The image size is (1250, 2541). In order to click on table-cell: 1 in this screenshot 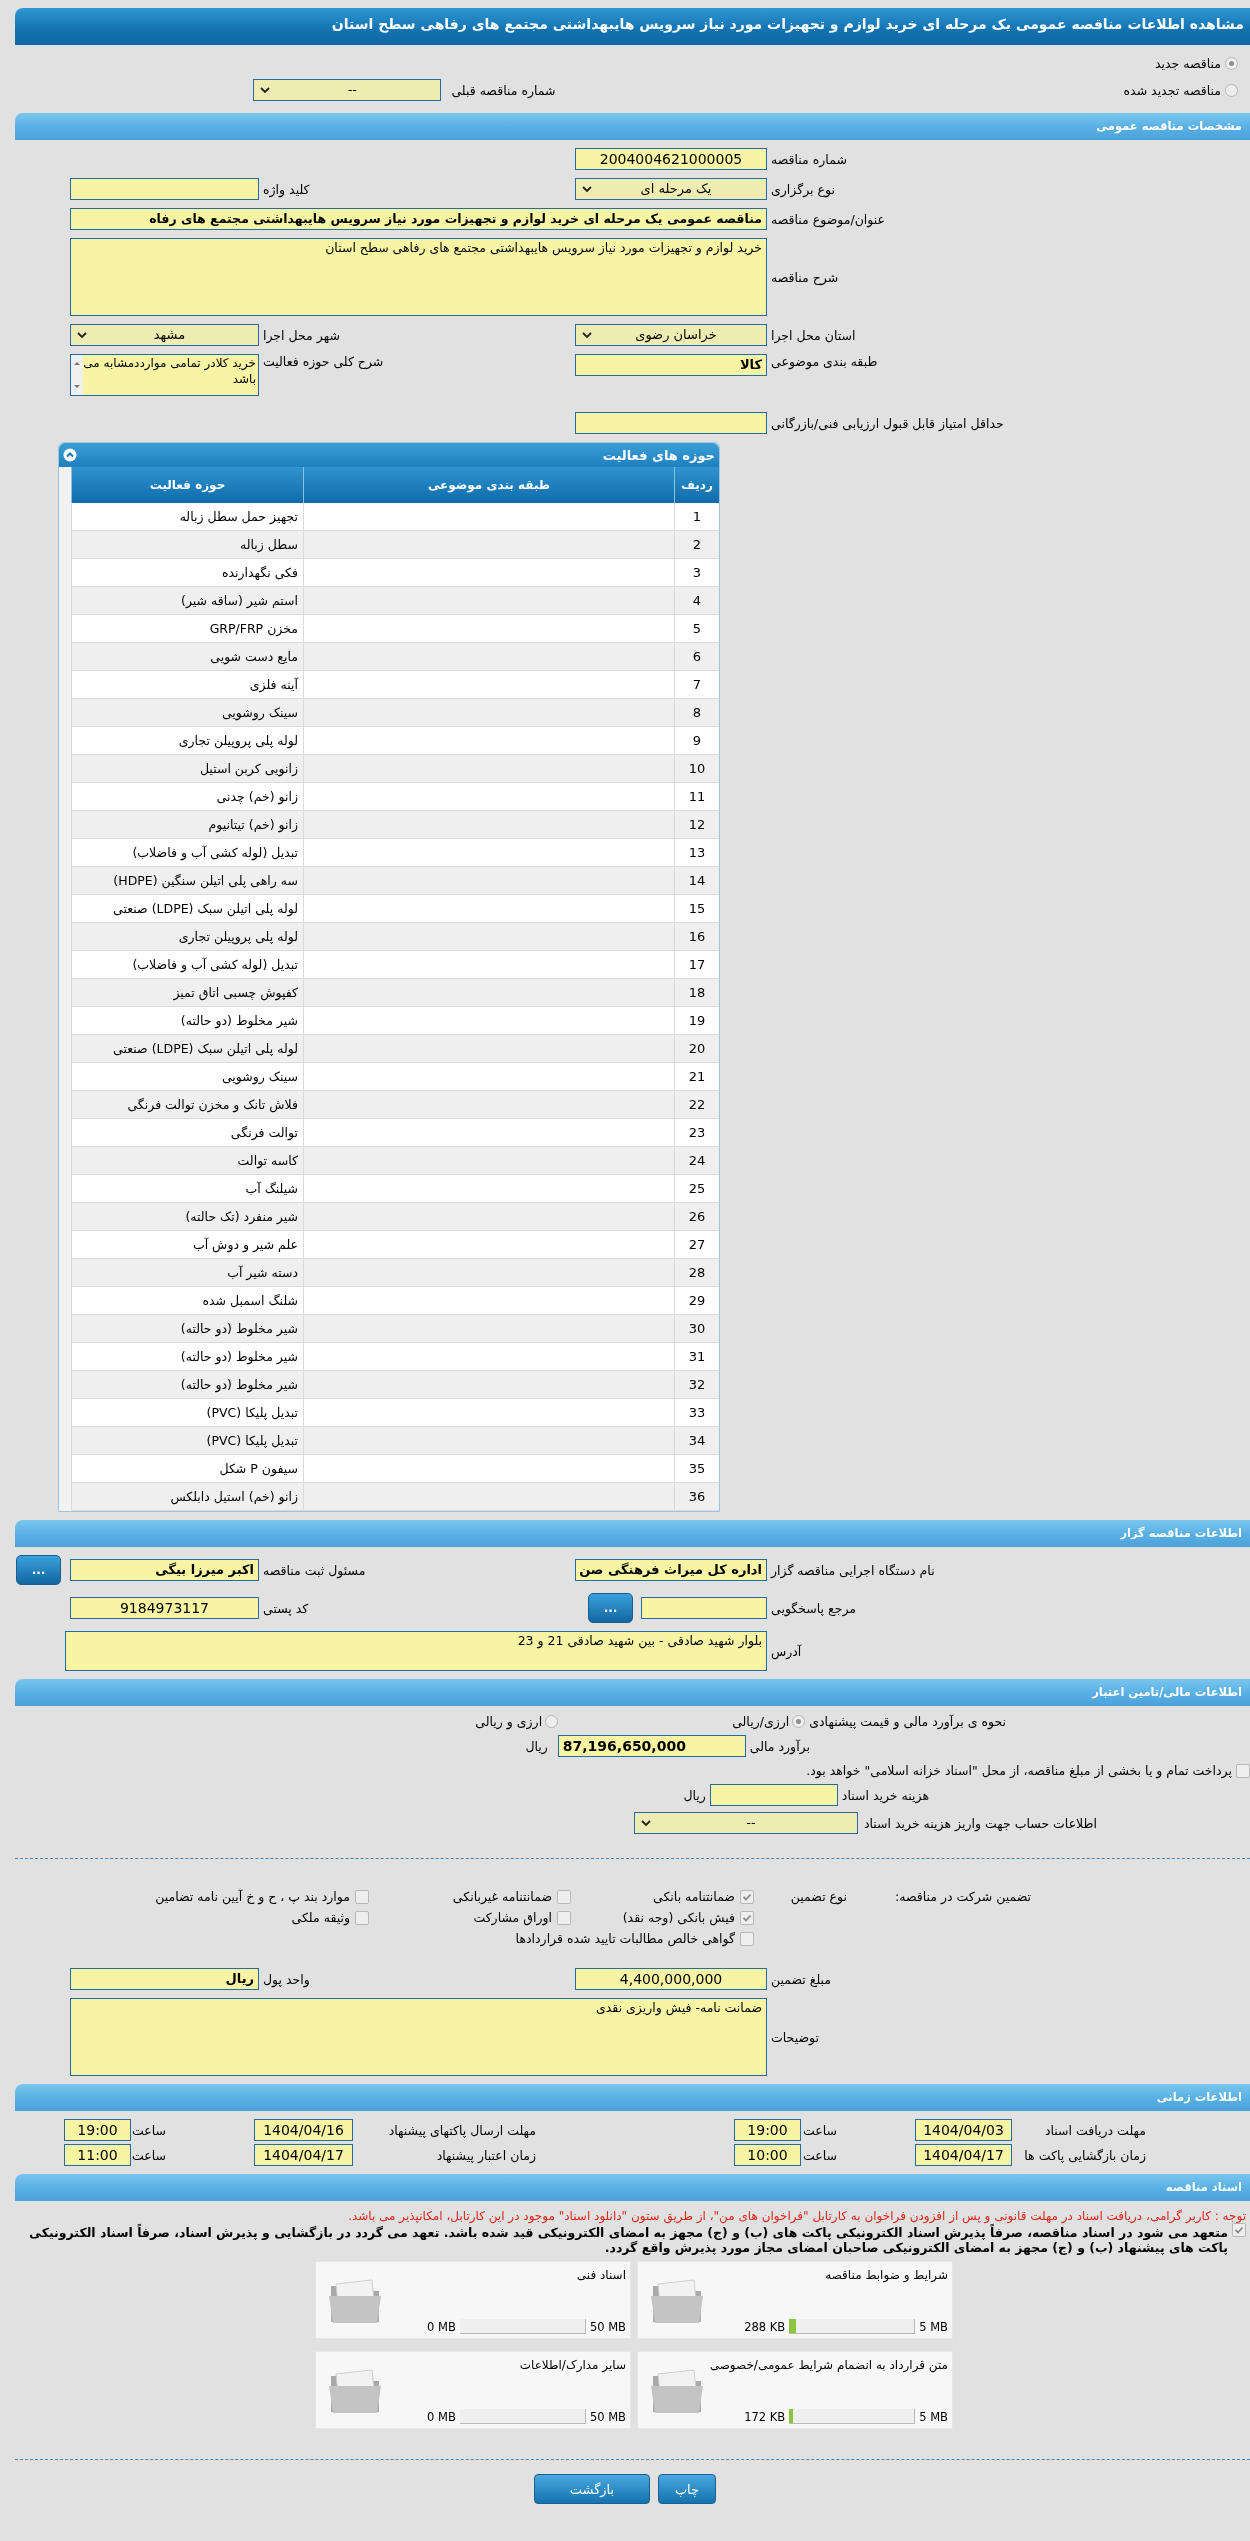, I will do `click(696, 517)`.